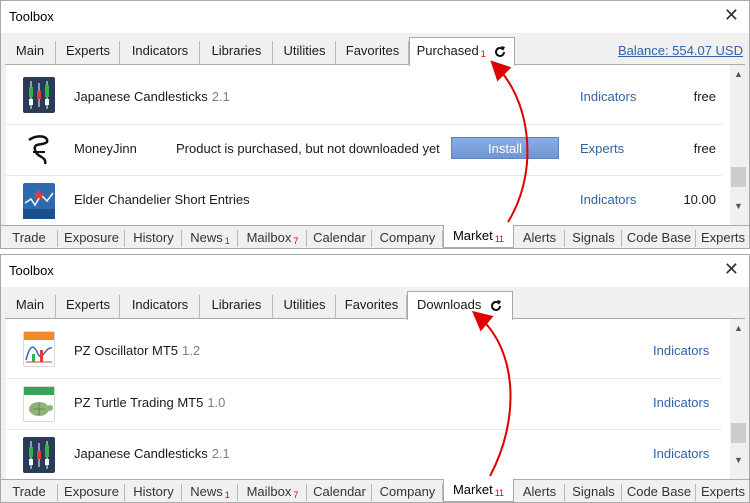 This screenshot has height=503, width=750. I want to click on list-item: Japanese Candlesticks 2.1 Indicators free, so click(364, 95).